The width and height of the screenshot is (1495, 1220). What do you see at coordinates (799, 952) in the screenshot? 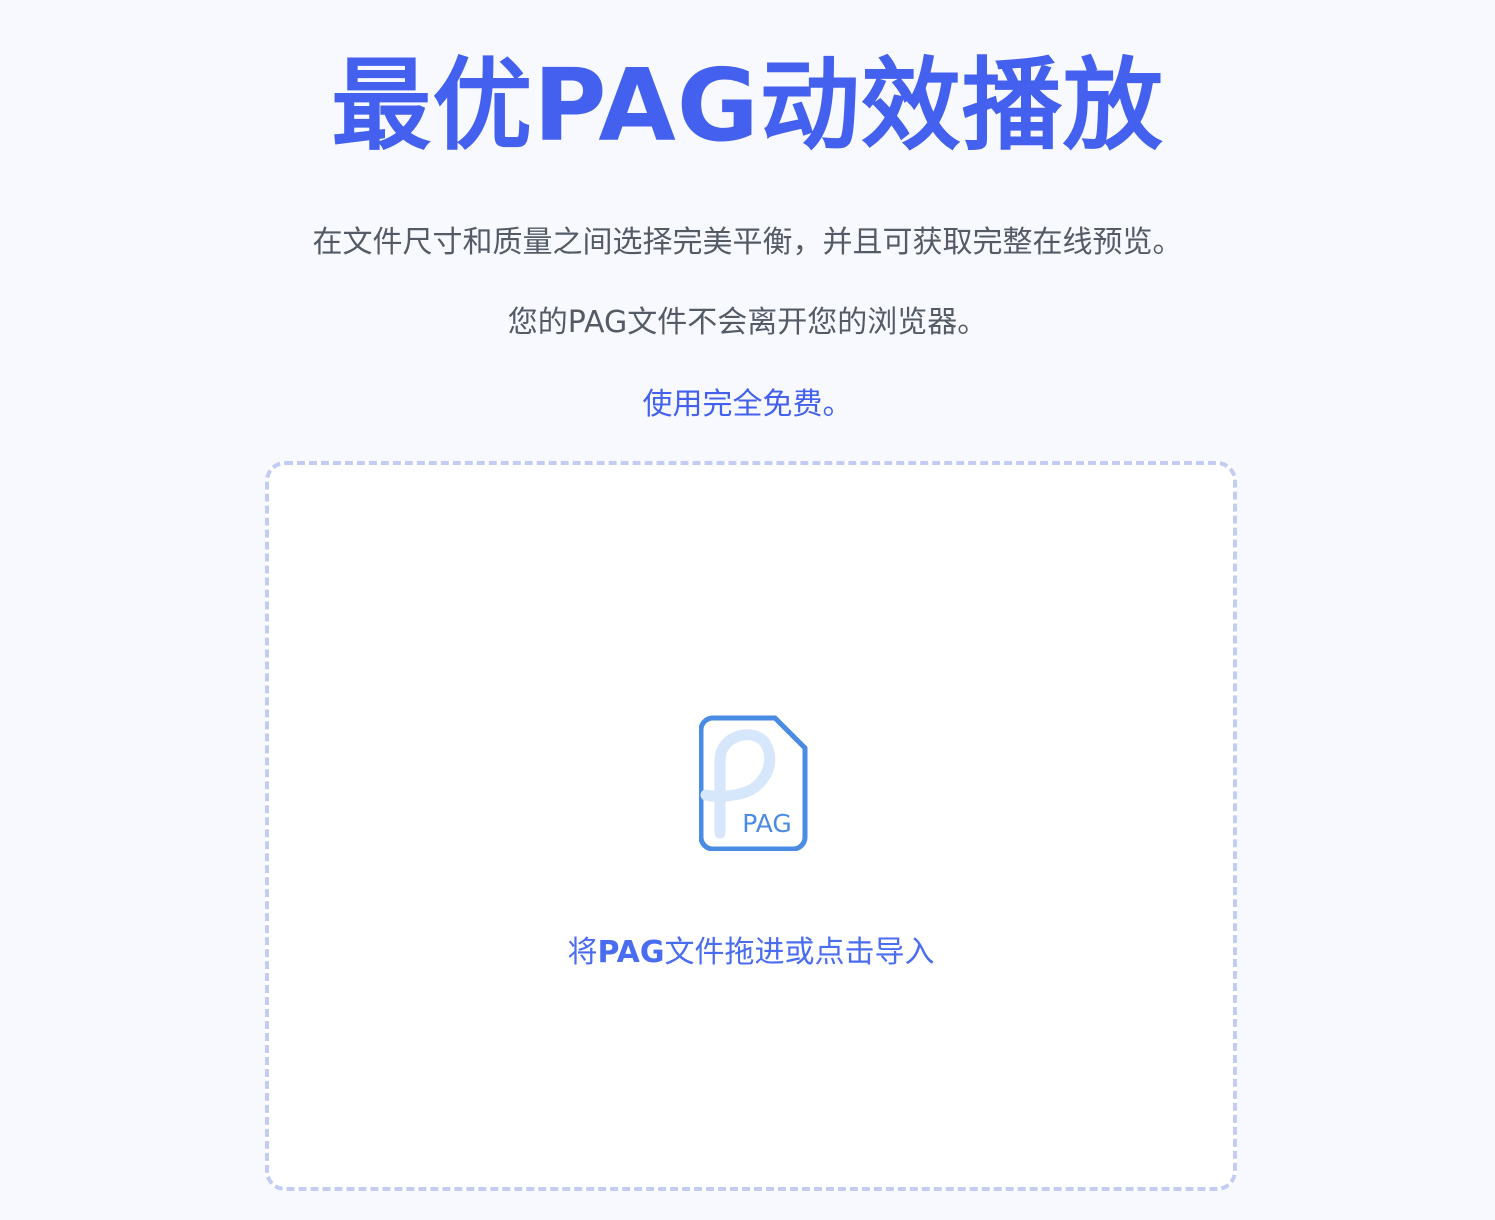
I see `drop-zone-prompt-suffix: 文件拖进或点击导入` at bounding box center [799, 952].